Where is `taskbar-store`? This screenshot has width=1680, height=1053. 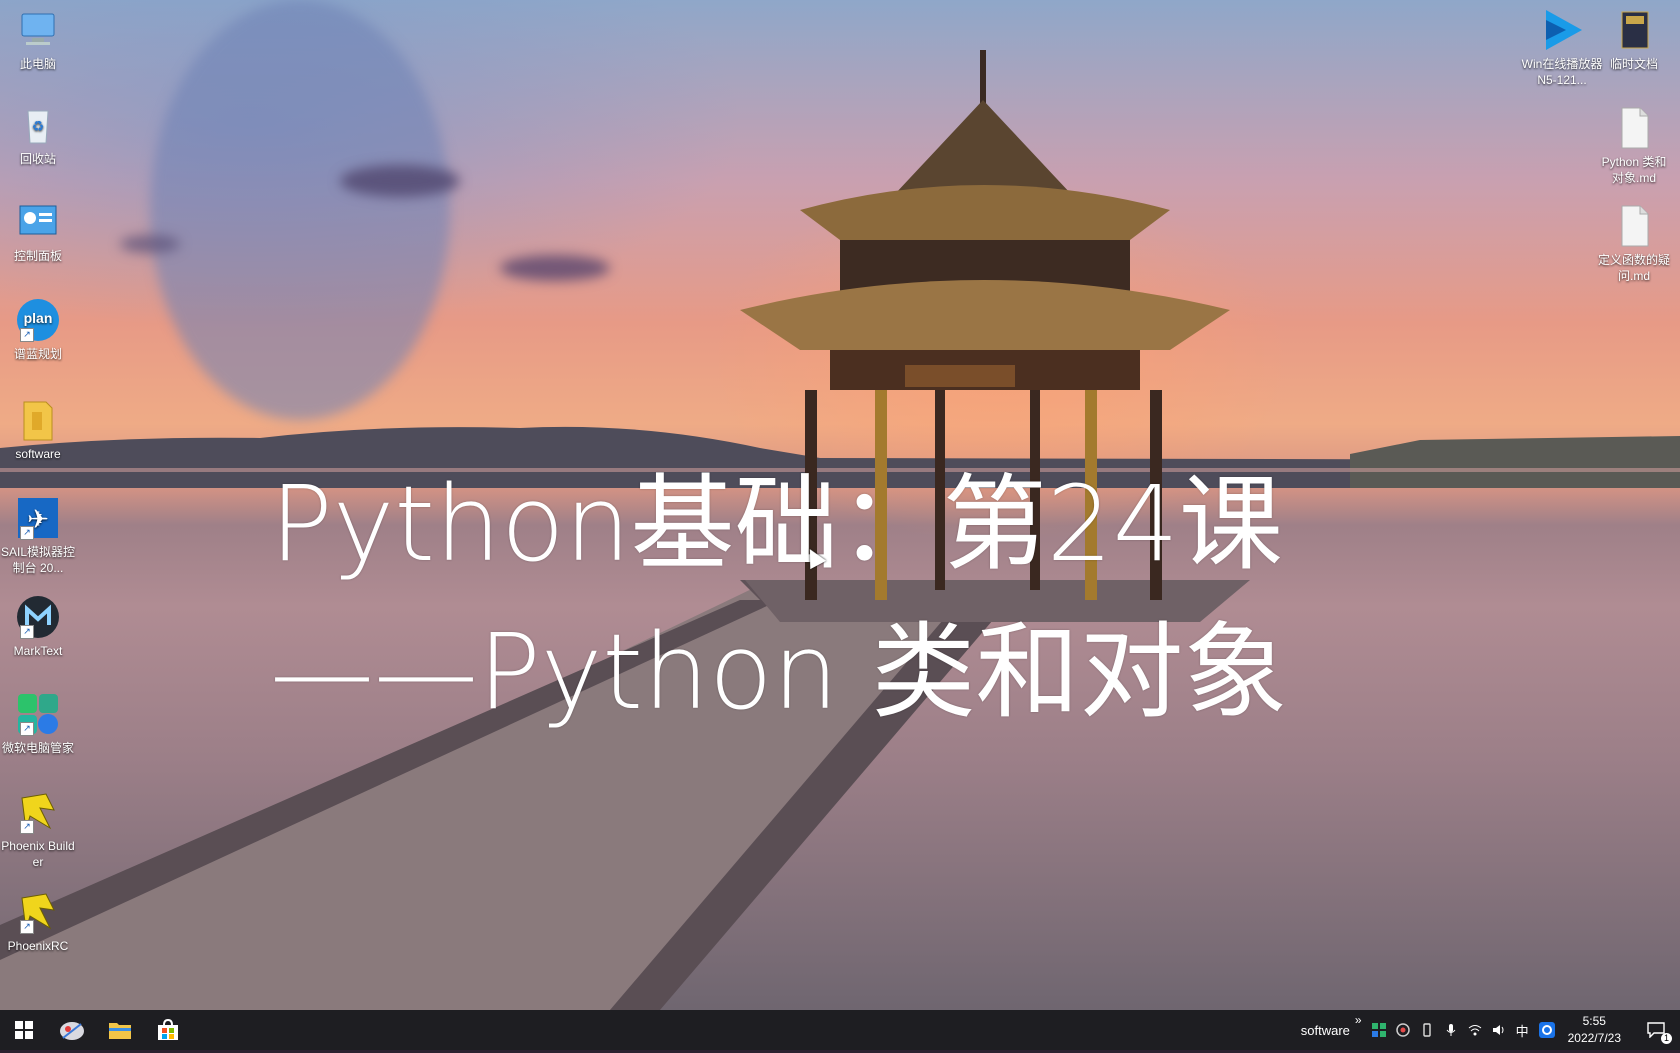 taskbar-store is located at coordinates (168, 1030).